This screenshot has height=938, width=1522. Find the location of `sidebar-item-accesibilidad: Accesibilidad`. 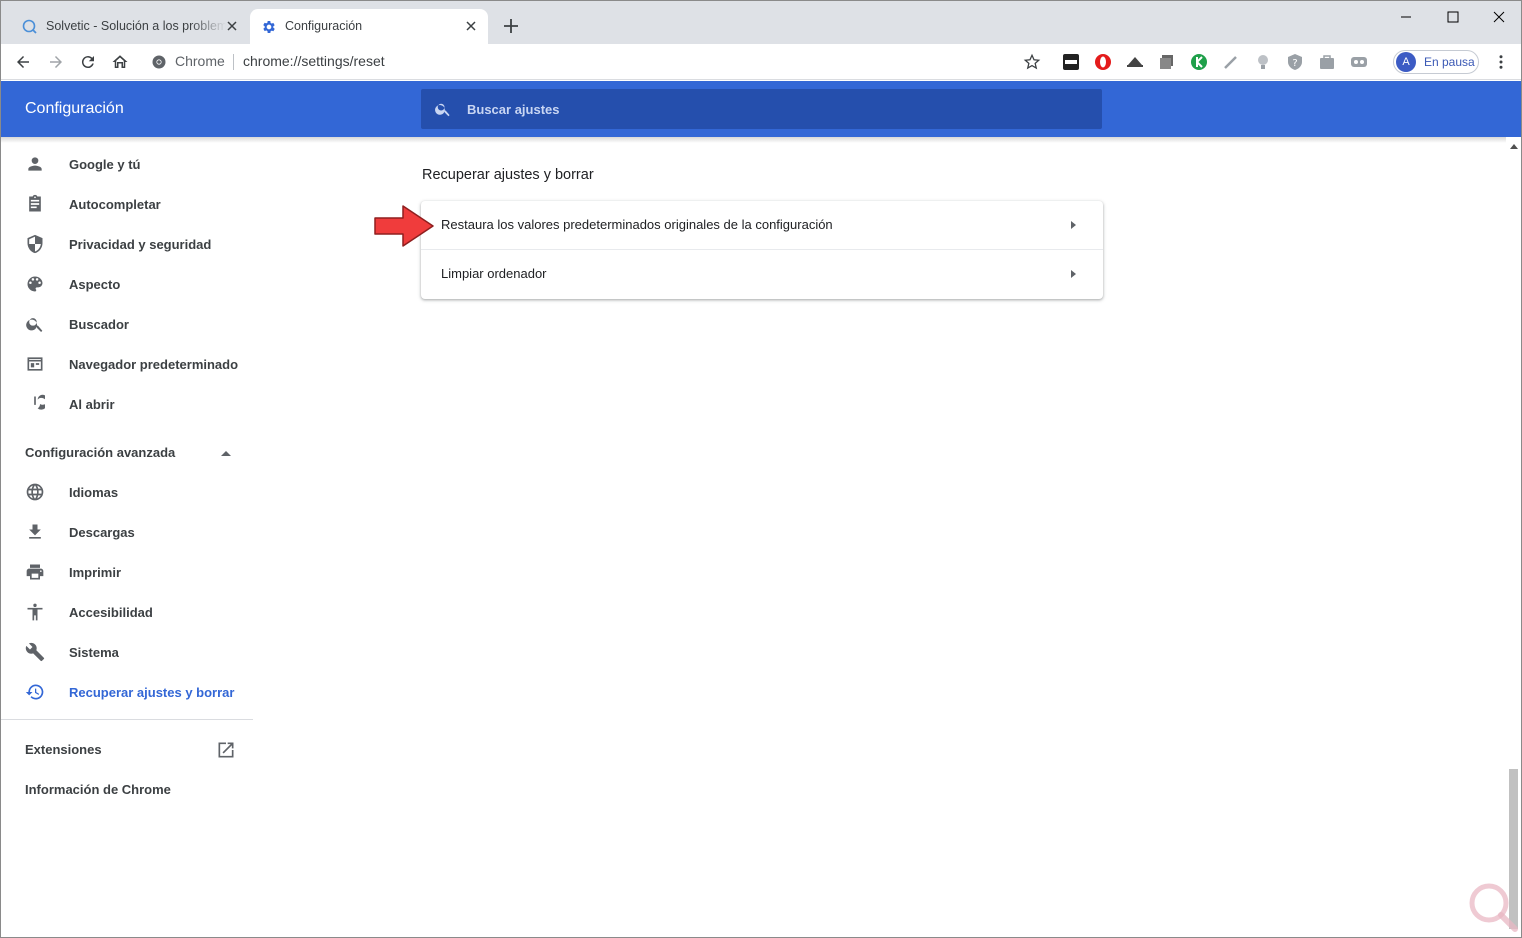

sidebar-item-accesibilidad: Accesibilidad is located at coordinates (127, 612).